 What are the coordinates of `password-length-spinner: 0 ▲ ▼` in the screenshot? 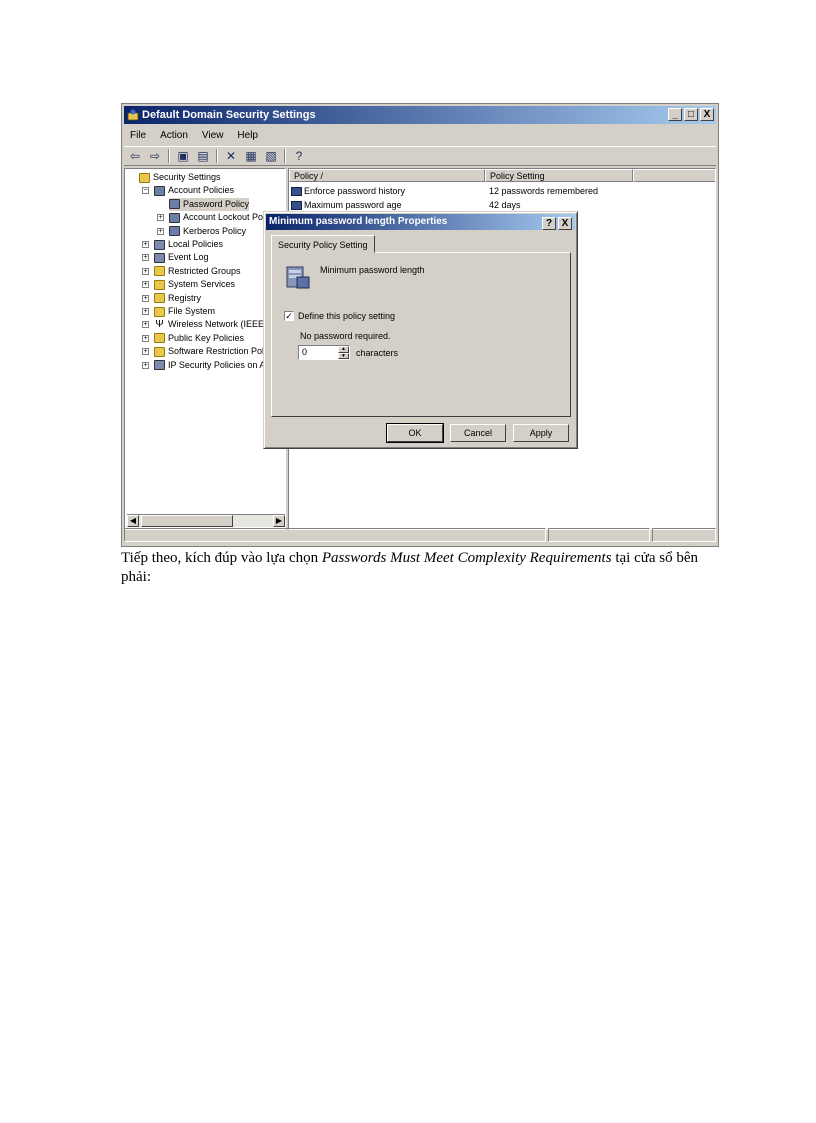 It's located at (324, 352).